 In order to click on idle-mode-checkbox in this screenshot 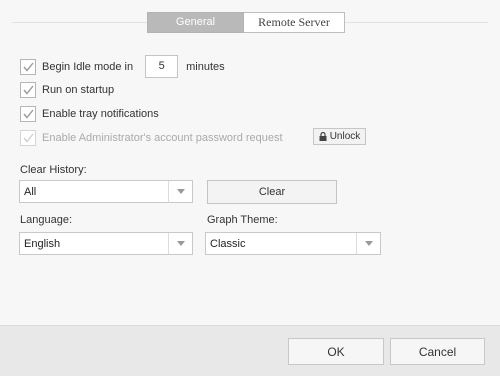, I will do `click(28, 66)`.